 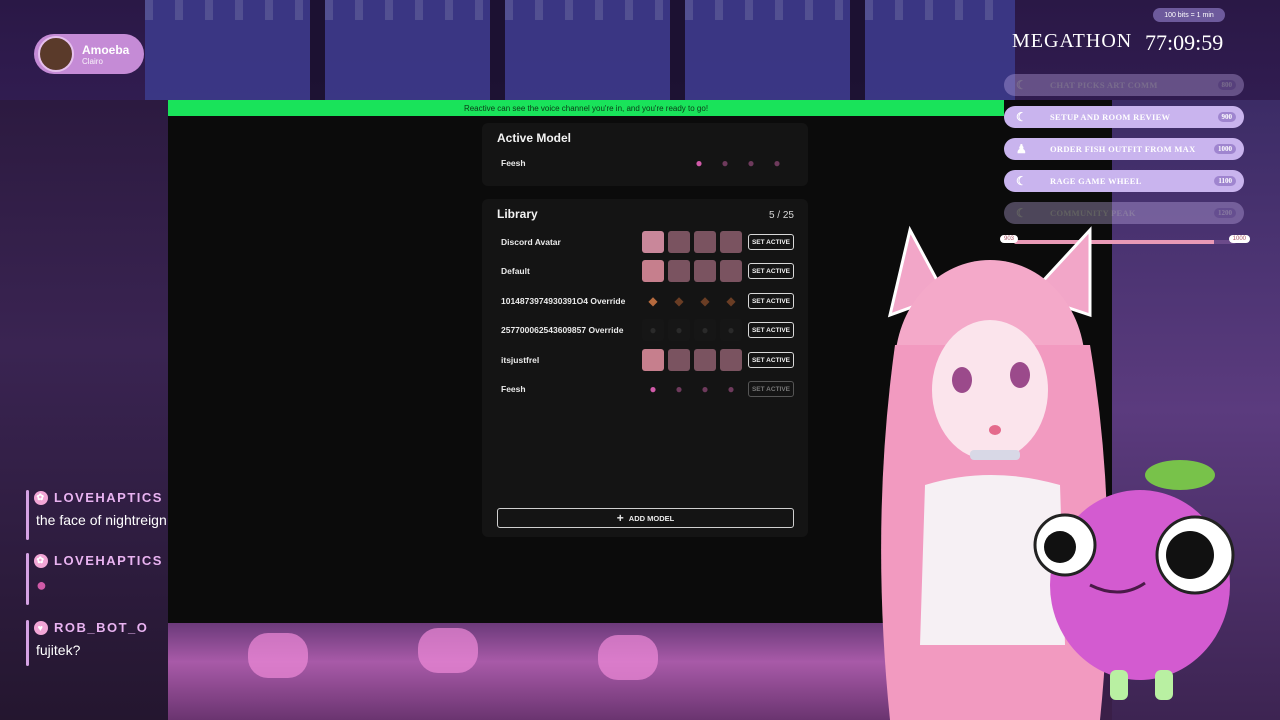 I want to click on chat-user: ♥ ROB_BOT_O, so click(x=91, y=627).